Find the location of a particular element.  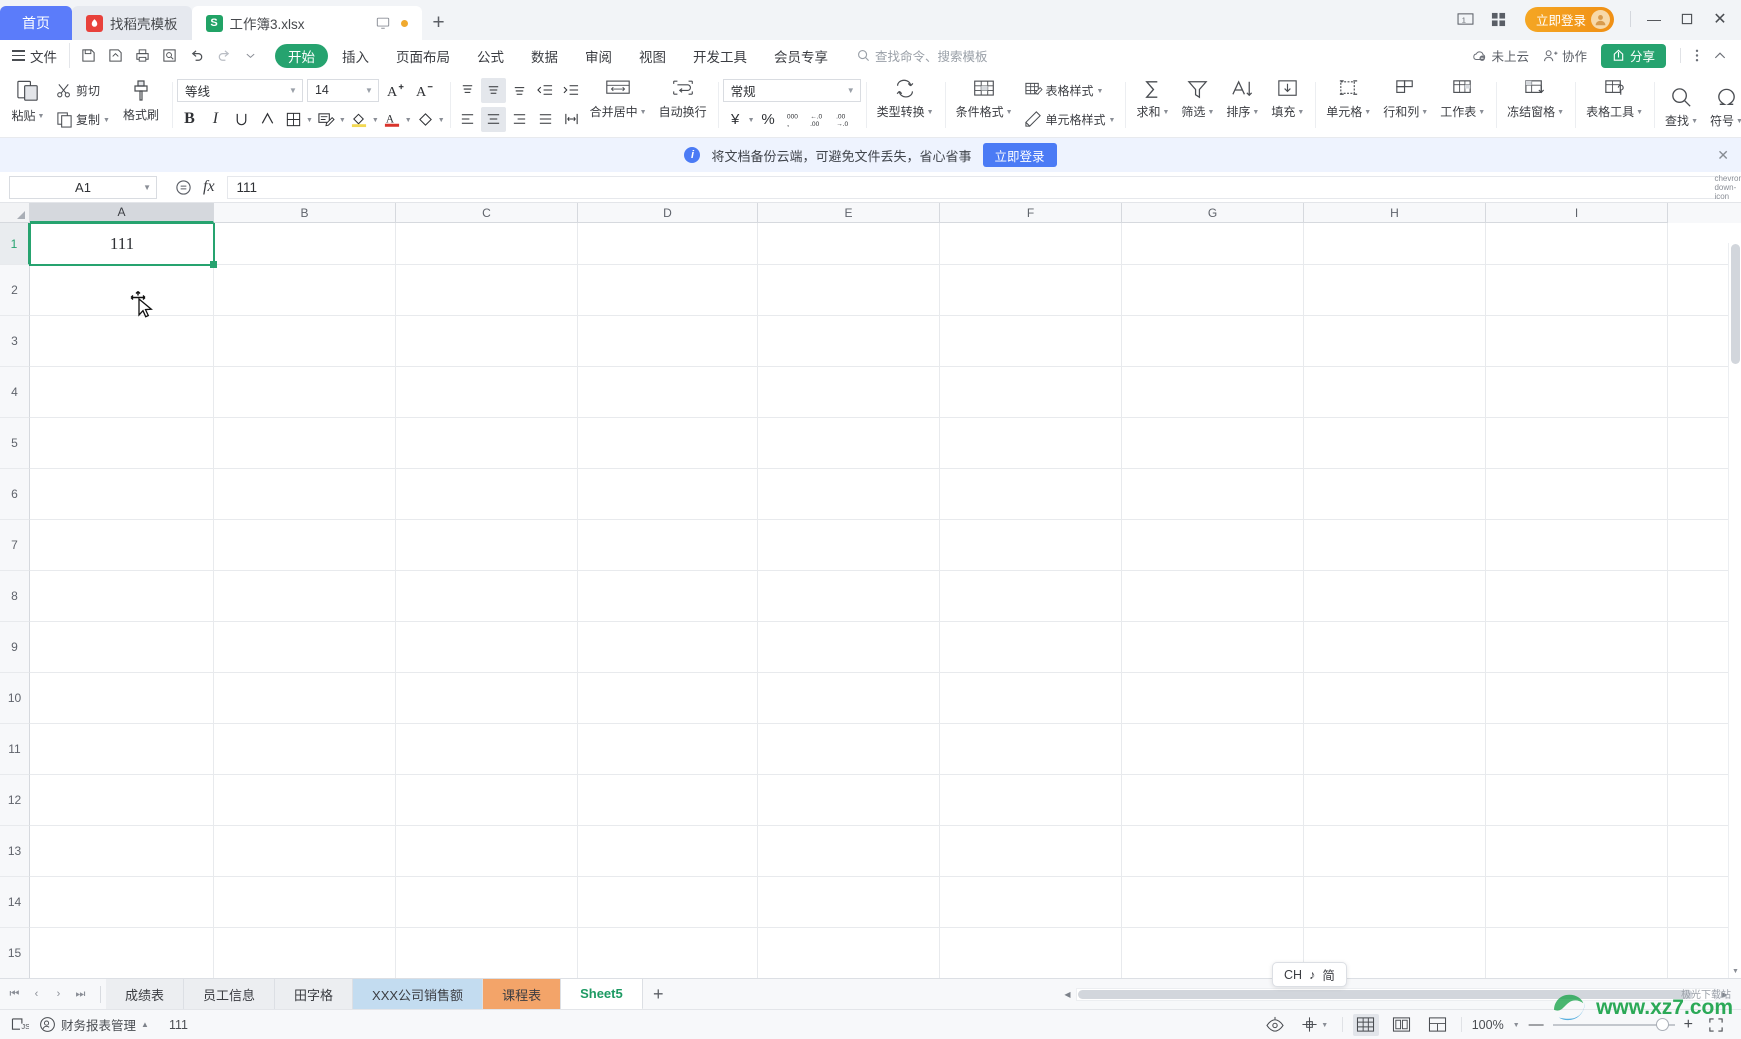

cell-F2 is located at coordinates (1031, 290).